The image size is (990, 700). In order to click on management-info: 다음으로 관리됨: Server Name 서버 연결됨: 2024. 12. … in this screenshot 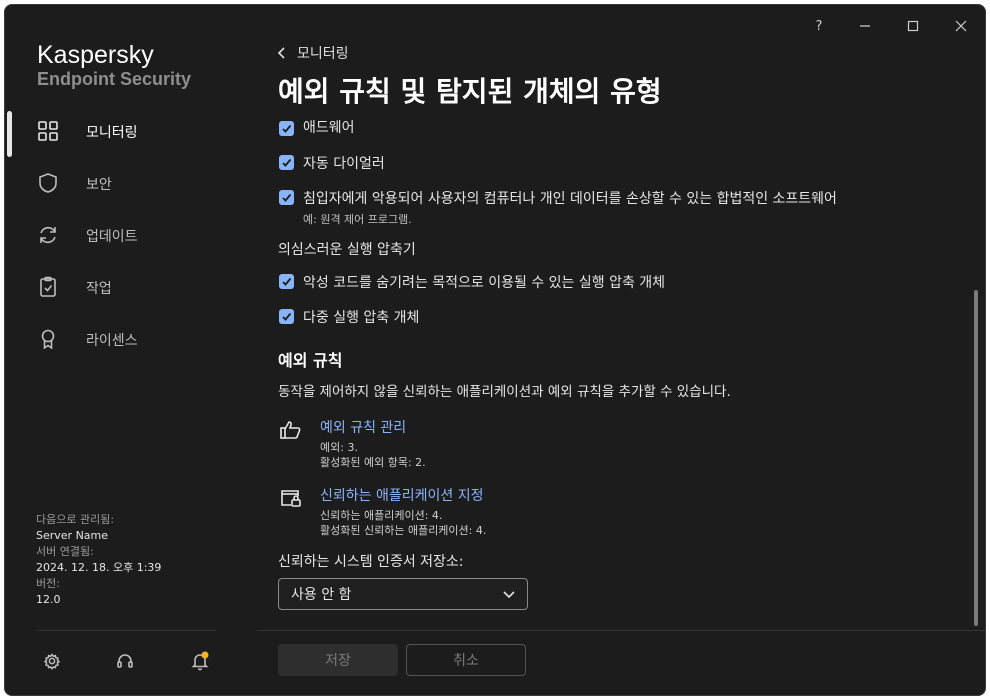, I will do `click(98, 560)`.